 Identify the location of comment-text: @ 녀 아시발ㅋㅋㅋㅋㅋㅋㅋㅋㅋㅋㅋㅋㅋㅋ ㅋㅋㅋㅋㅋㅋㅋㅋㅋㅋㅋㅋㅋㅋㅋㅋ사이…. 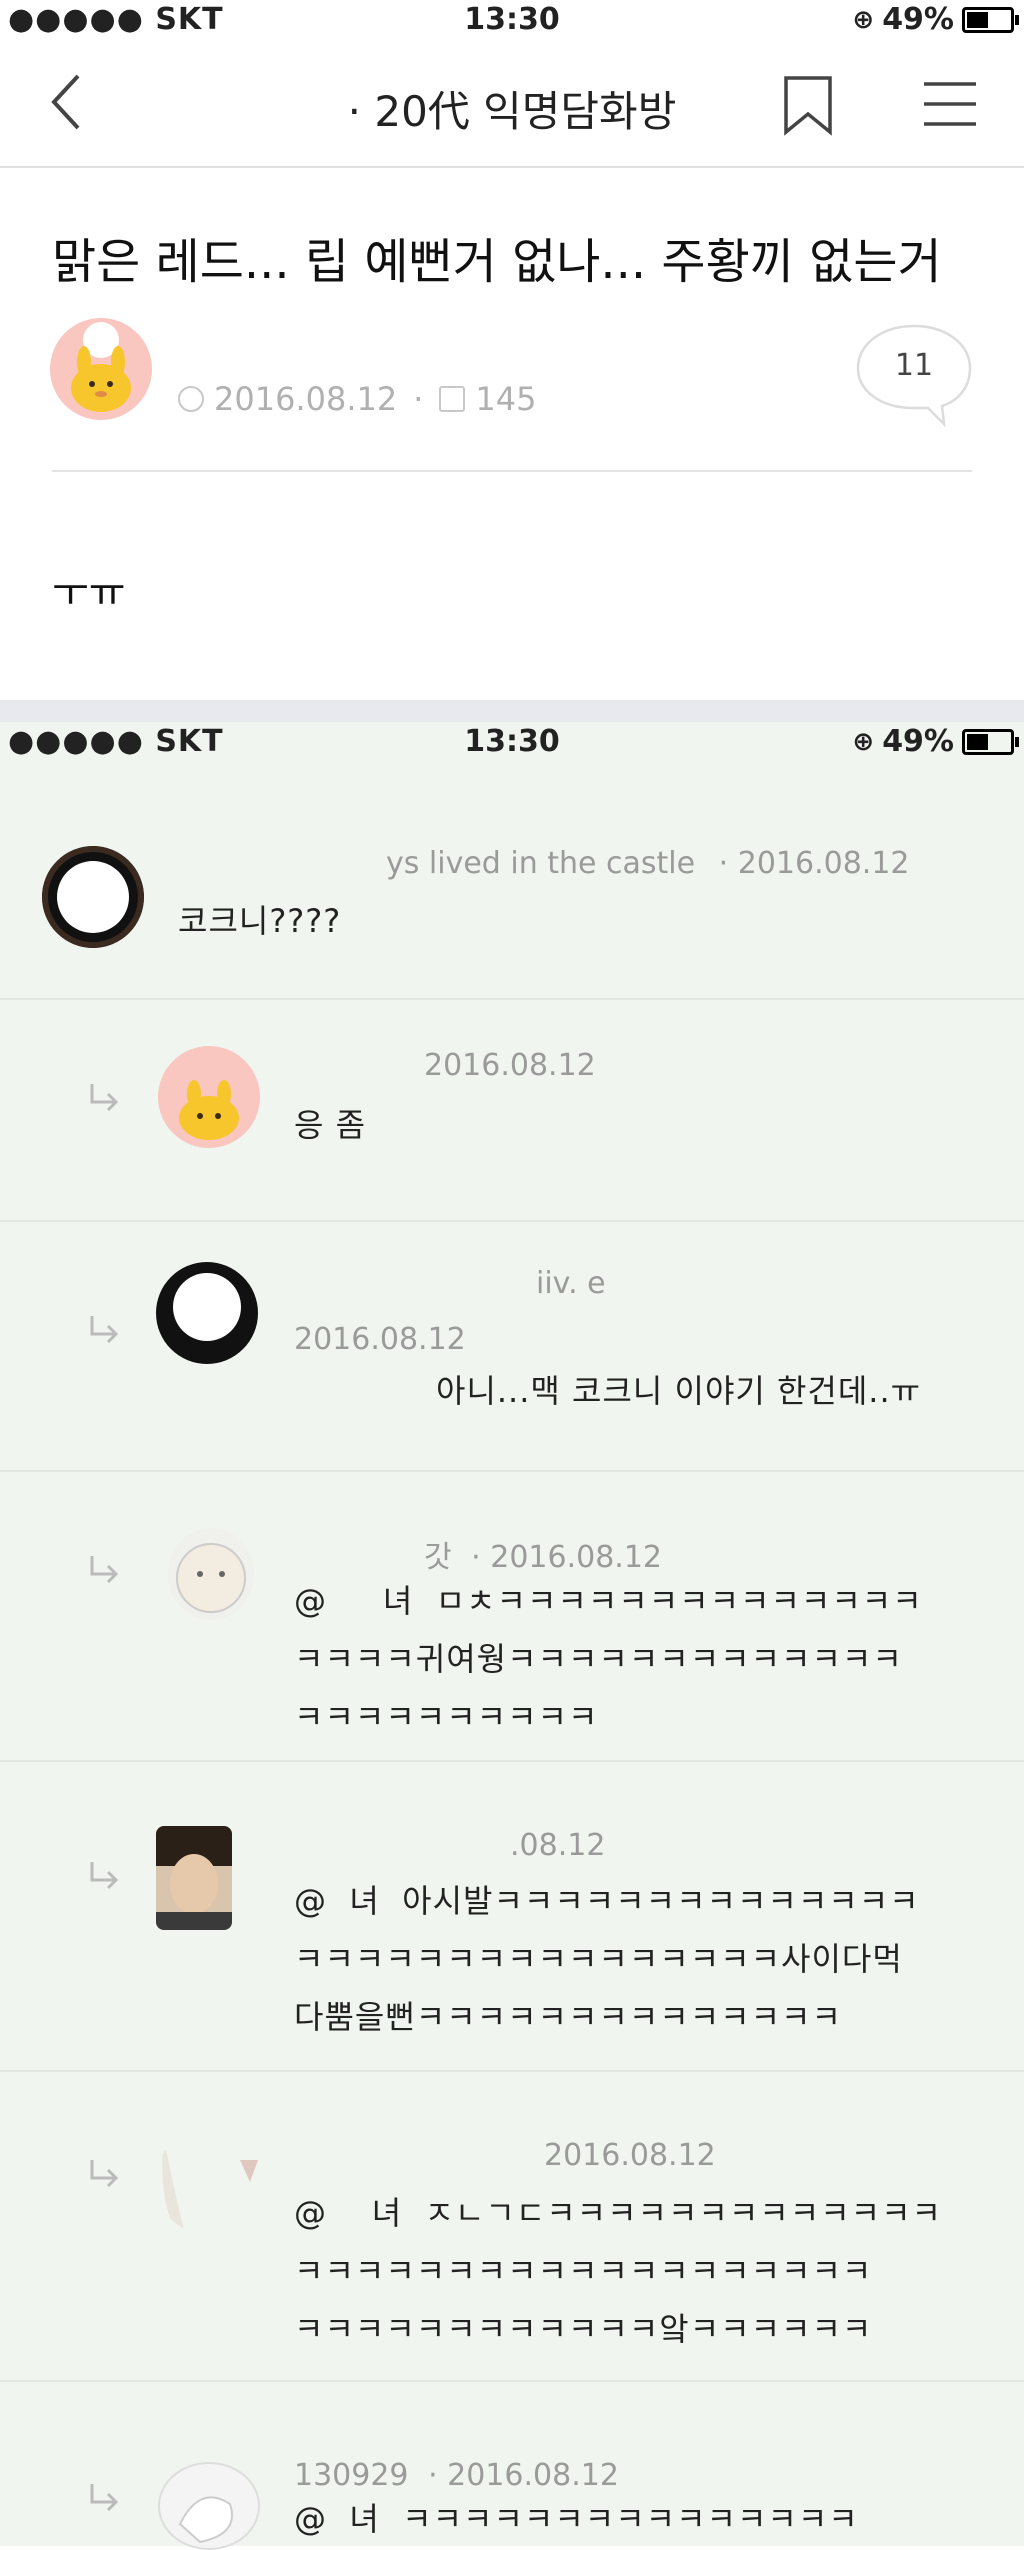
(607, 1959).